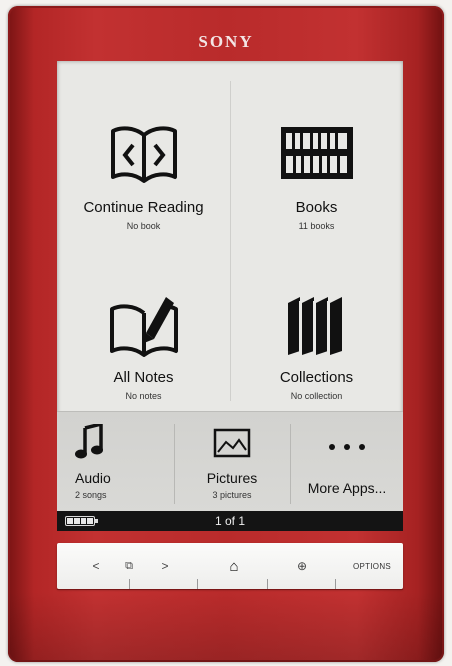 This screenshot has height=666, width=452. Describe the element at coordinates (232, 478) in the screenshot. I see `app-label: Pictures` at that location.